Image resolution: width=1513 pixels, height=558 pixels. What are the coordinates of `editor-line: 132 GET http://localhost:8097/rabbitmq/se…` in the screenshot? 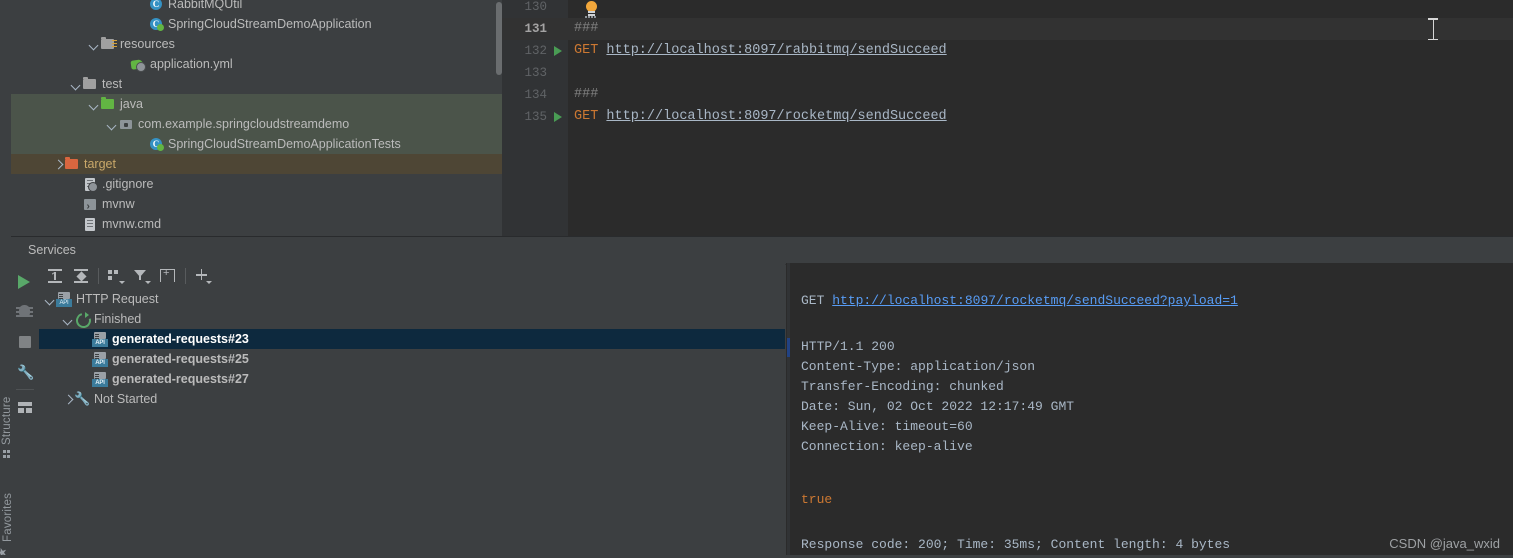 It's located at (1007, 51).